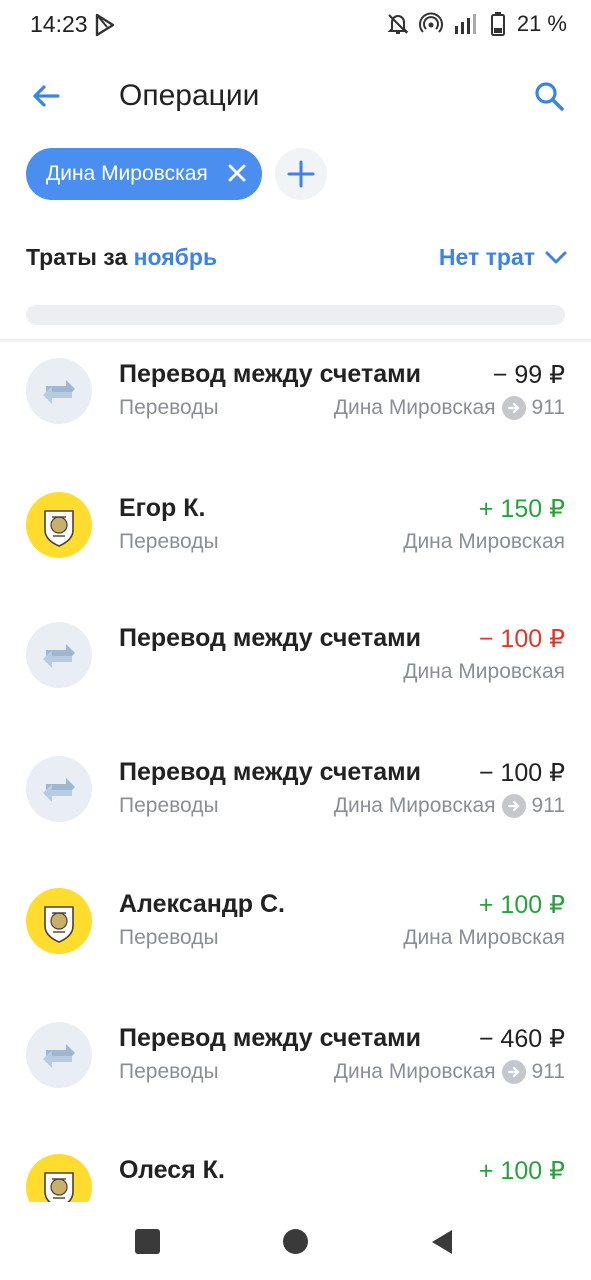 The height and width of the screenshot is (1280, 591). Describe the element at coordinates (541, 23) in the screenshot. I see `battery-percent: 21 %` at that location.